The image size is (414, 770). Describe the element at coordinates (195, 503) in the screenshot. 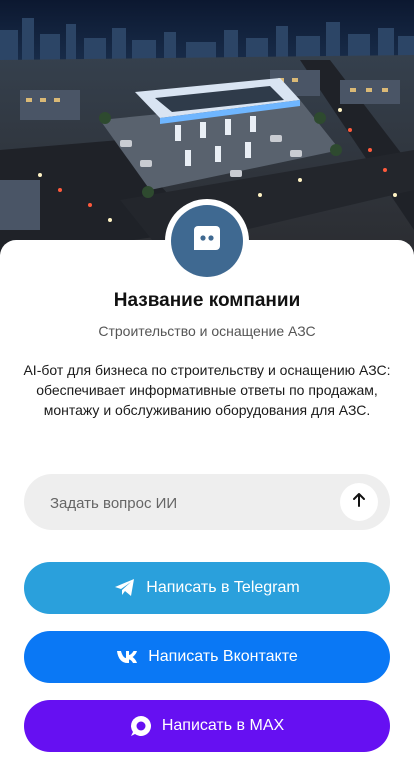

I see `ask-ai-input` at that location.